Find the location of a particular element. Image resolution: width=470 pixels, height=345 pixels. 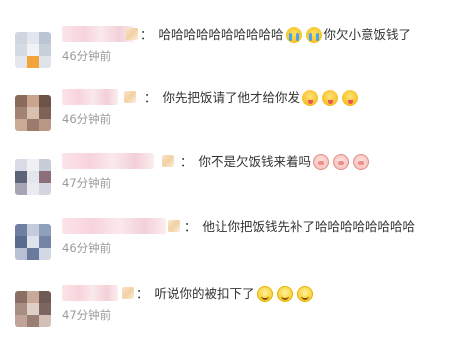

comment-text: ： 听说你的被扣下了 is located at coordinates (225, 294).